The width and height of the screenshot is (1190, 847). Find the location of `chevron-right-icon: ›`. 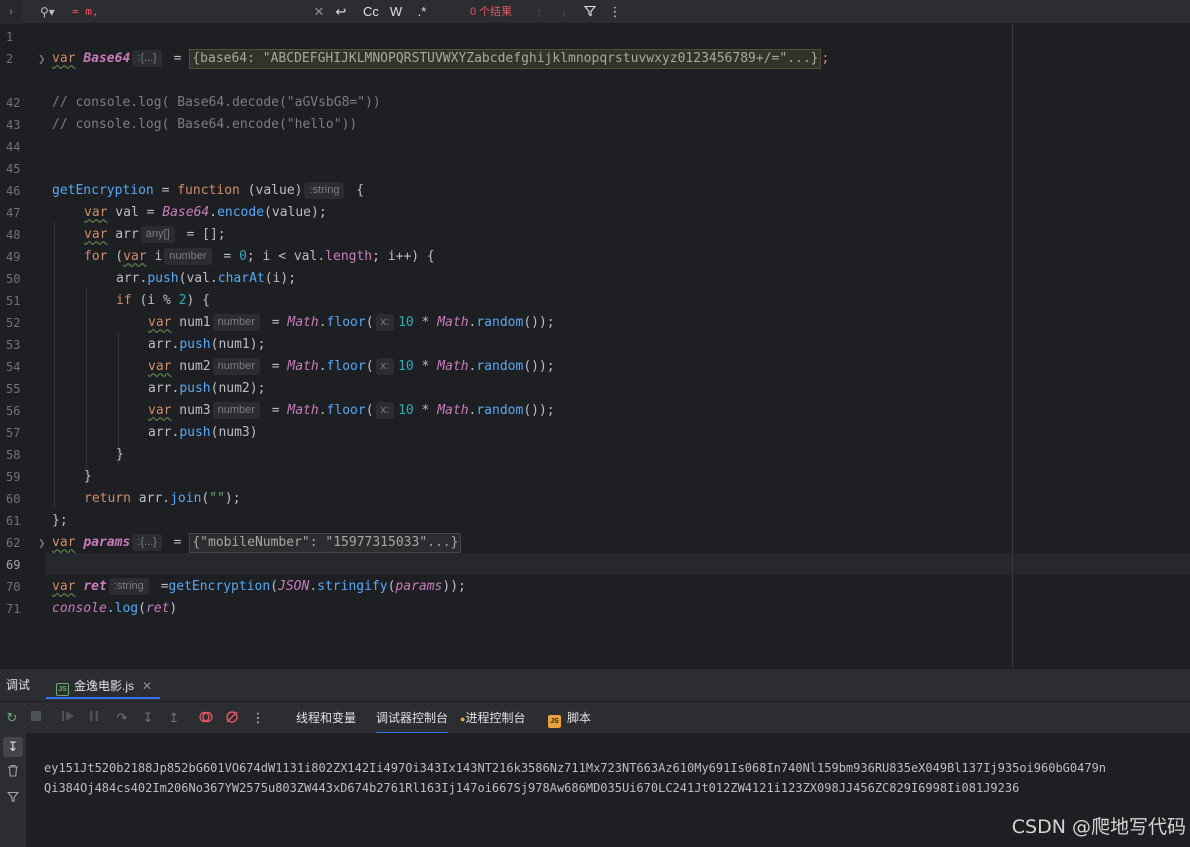

chevron-right-icon: › is located at coordinates (11, 12).